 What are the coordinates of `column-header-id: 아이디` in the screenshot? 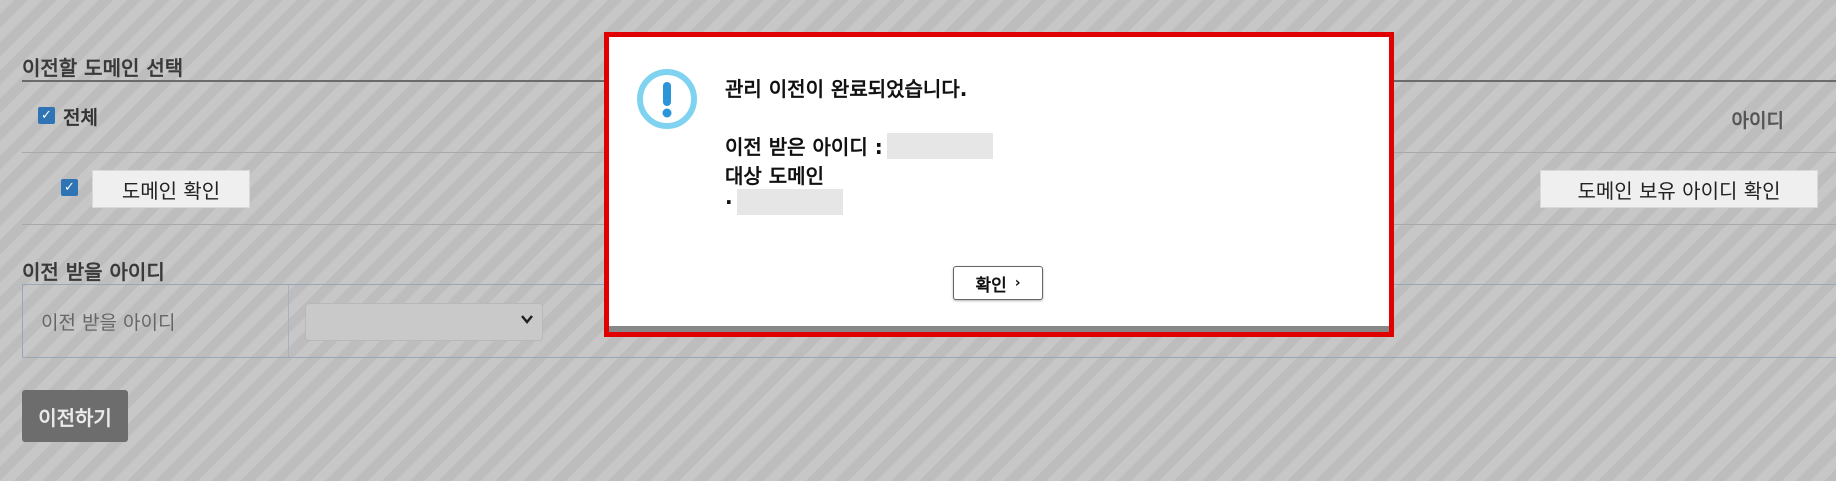 It's located at (1757, 121).